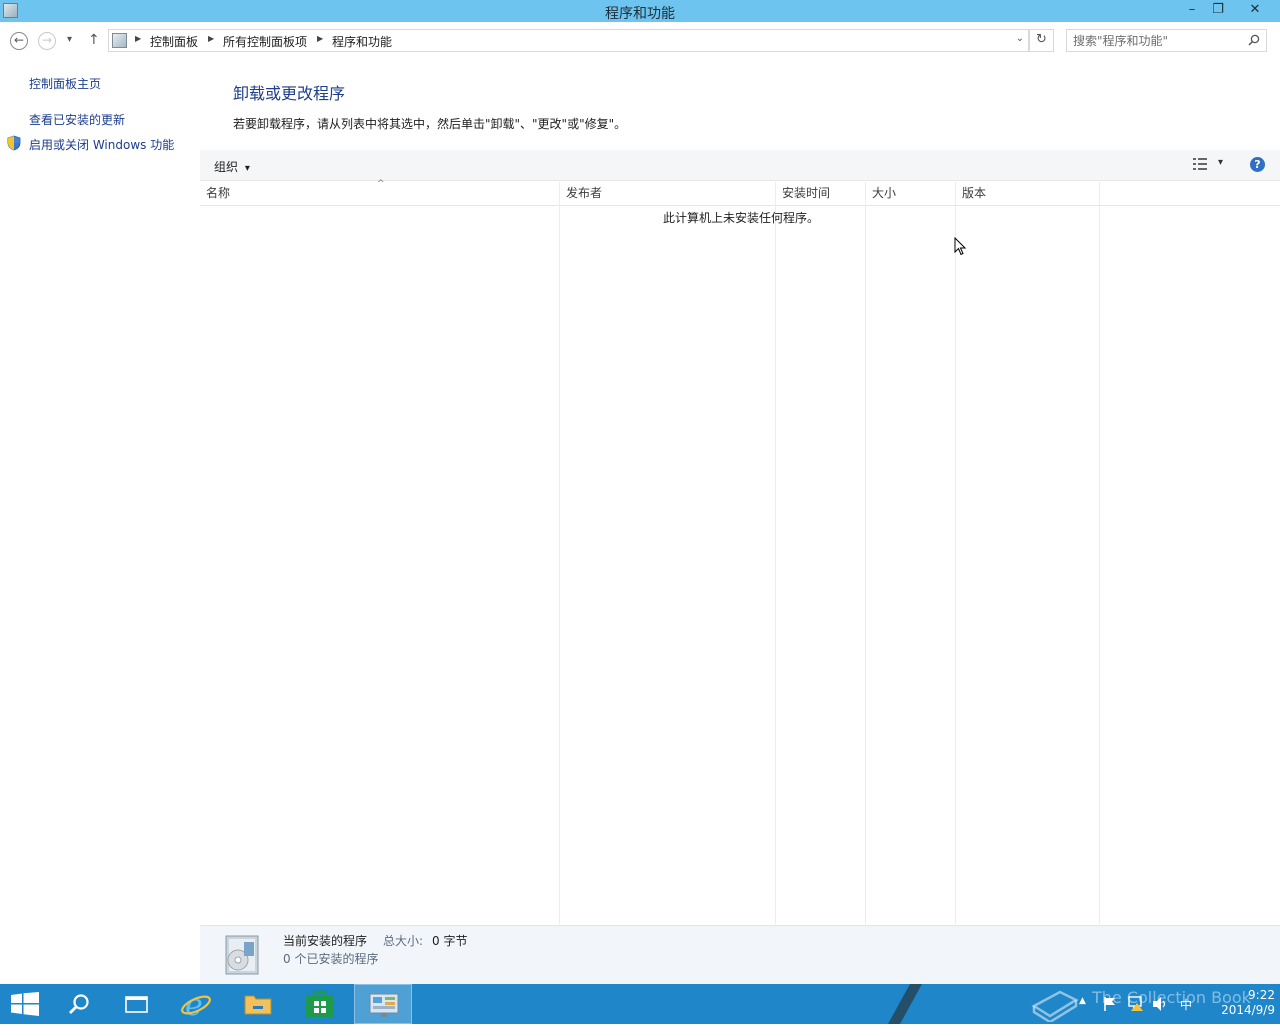  I want to click on uac-shield-icon, so click(14, 143).